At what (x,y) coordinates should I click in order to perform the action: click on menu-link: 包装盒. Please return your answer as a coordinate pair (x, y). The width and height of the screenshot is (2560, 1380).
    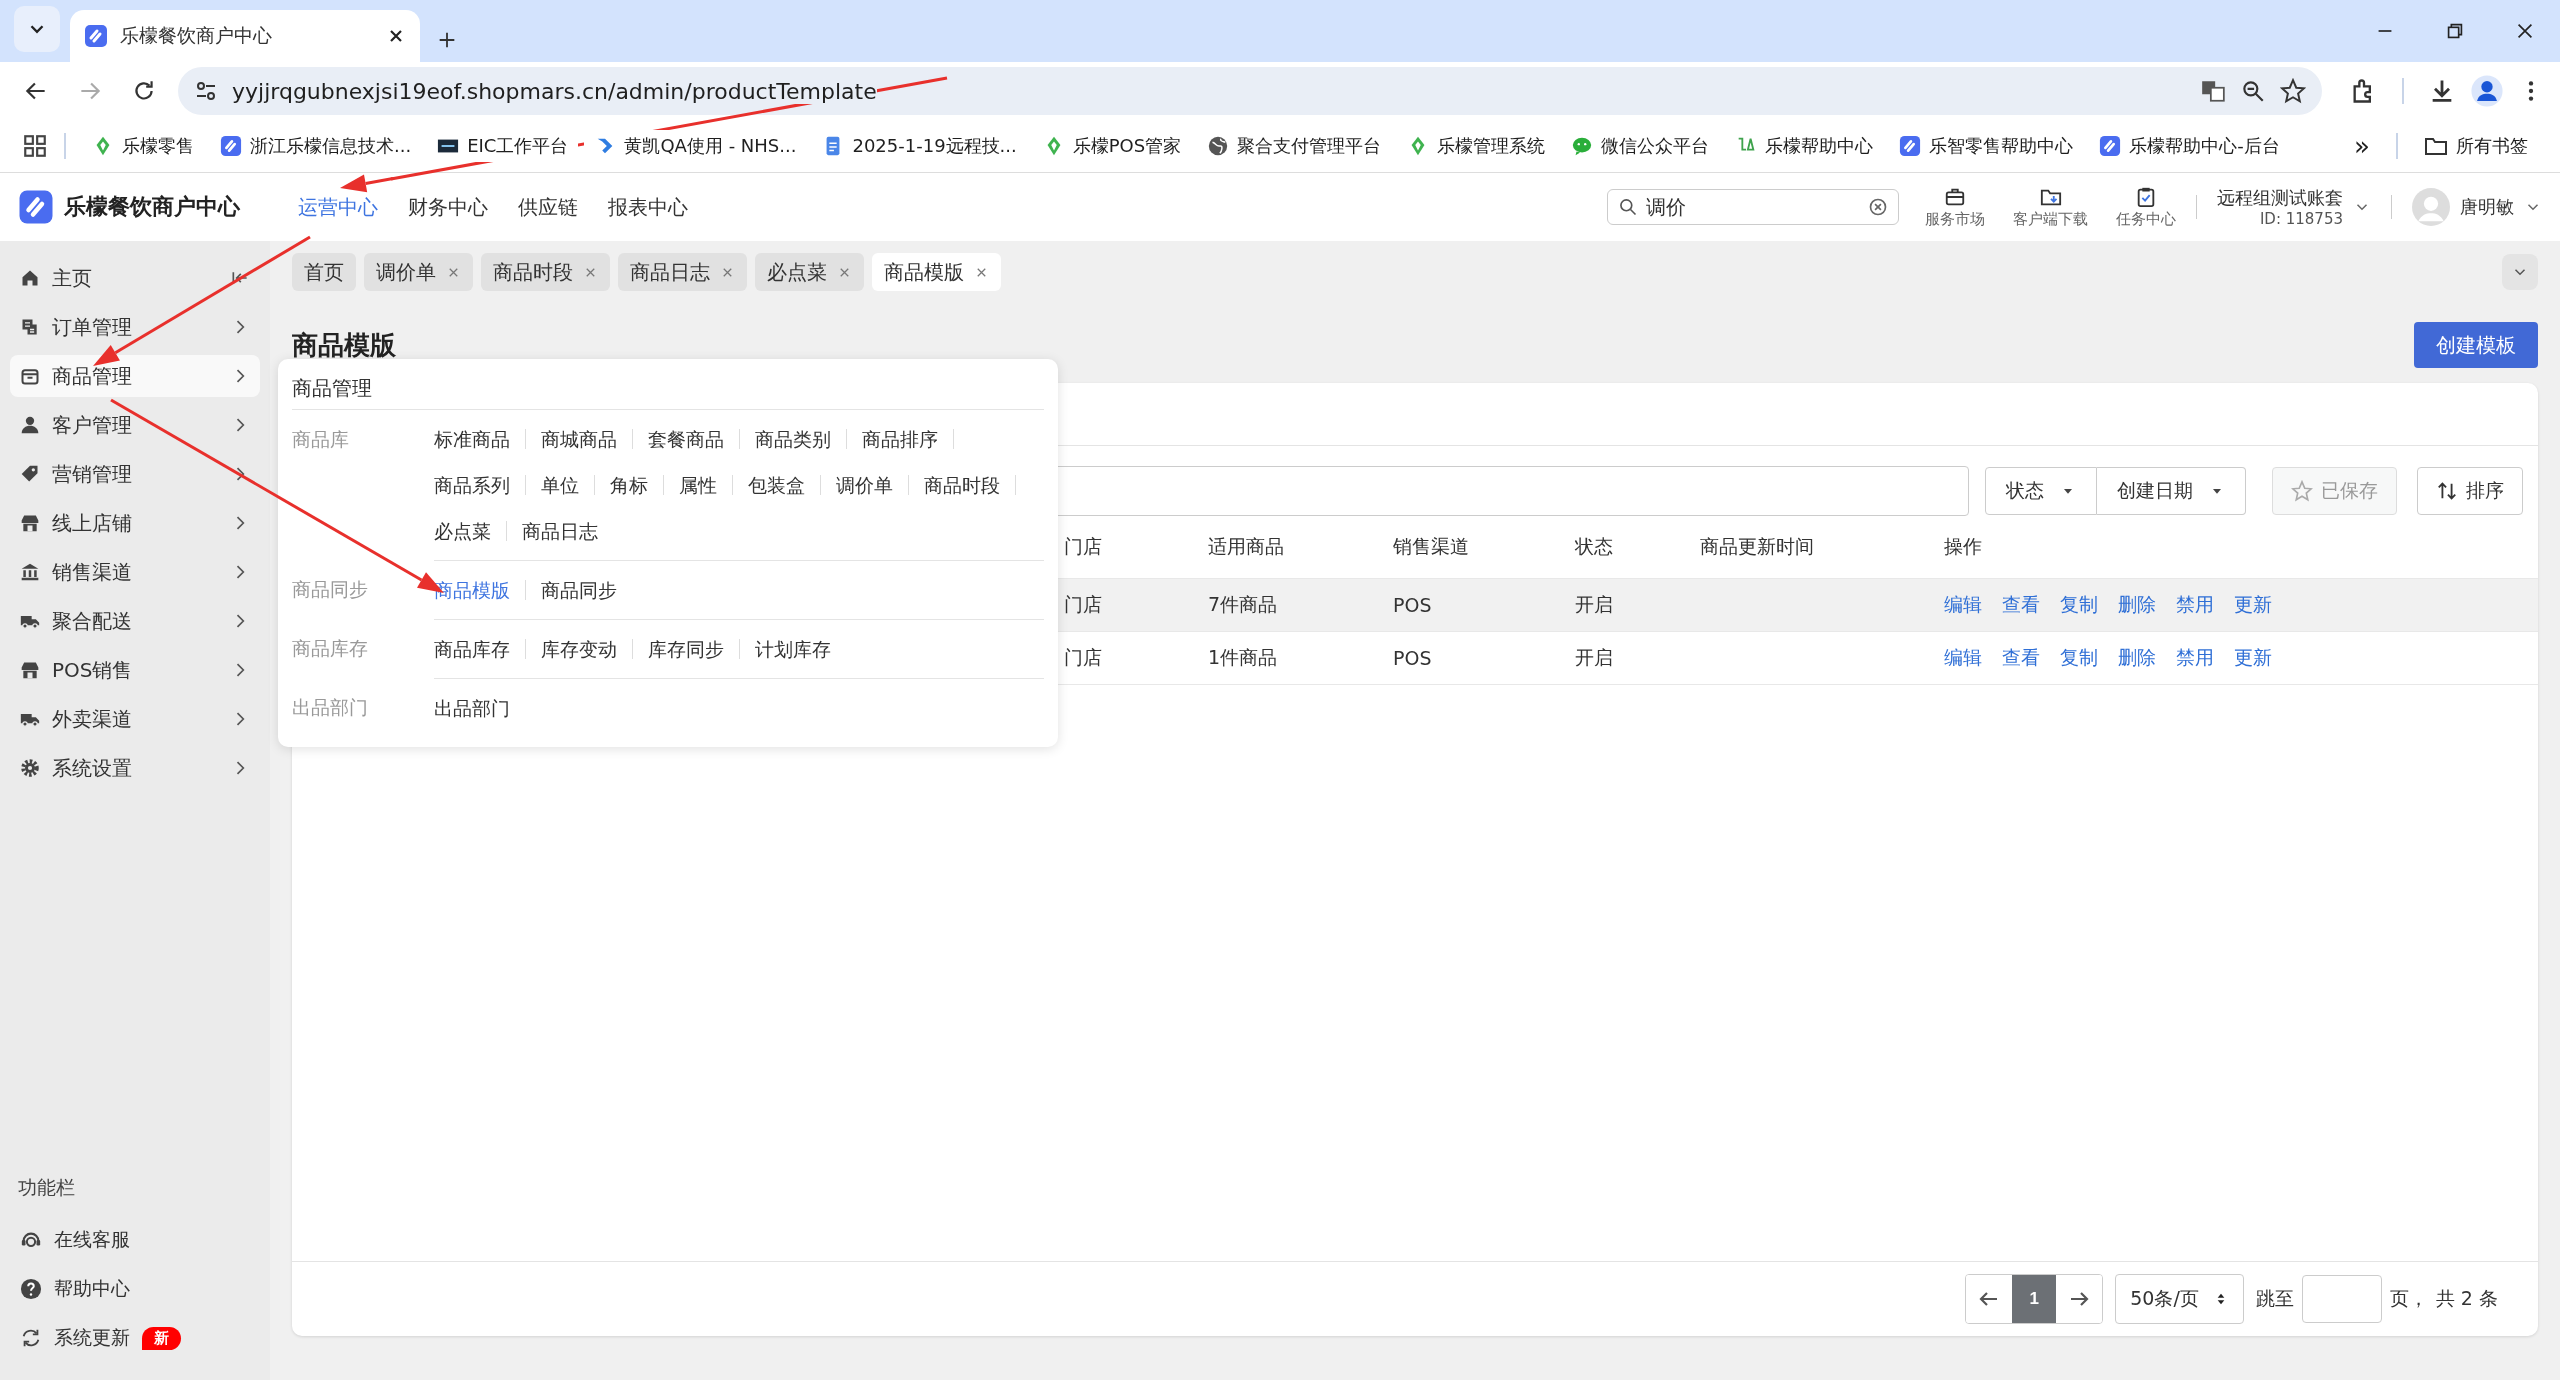
    Looking at the image, I should click on (777, 485).